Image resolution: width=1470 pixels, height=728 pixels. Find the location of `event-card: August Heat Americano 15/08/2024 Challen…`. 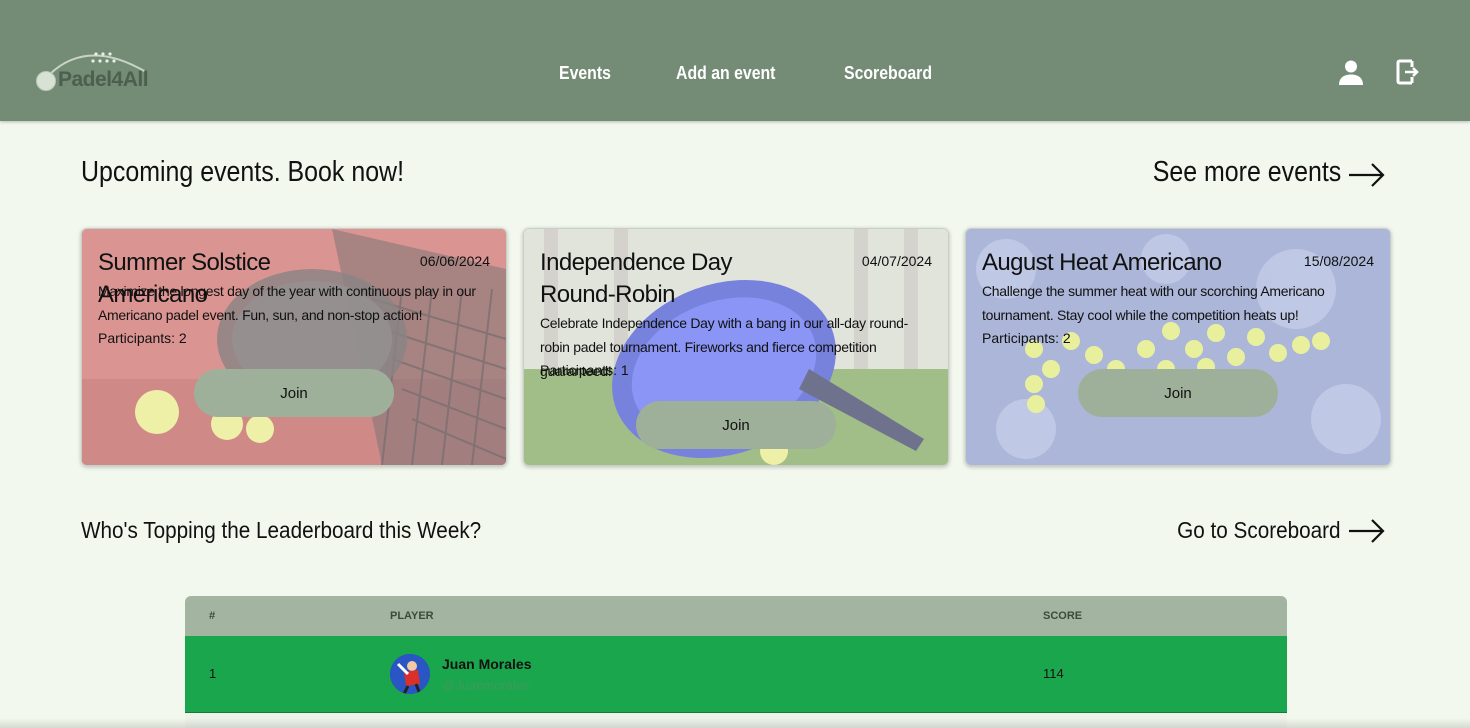

event-card: August Heat Americano 15/08/2024 Challen… is located at coordinates (1178, 347).